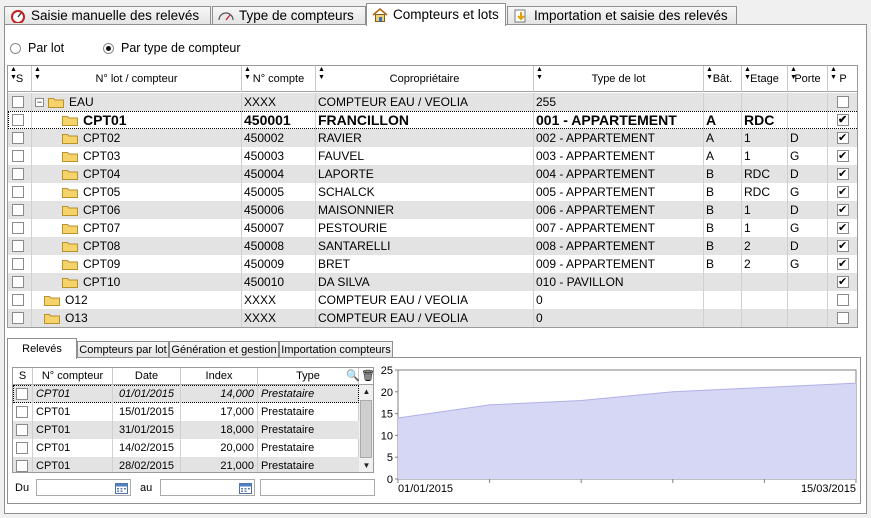 This screenshot has height=518, width=871. Describe the element at coordinates (619, 79) in the screenshot. I see `grid-header-col: Type de lot ▲ ▼` at that location.